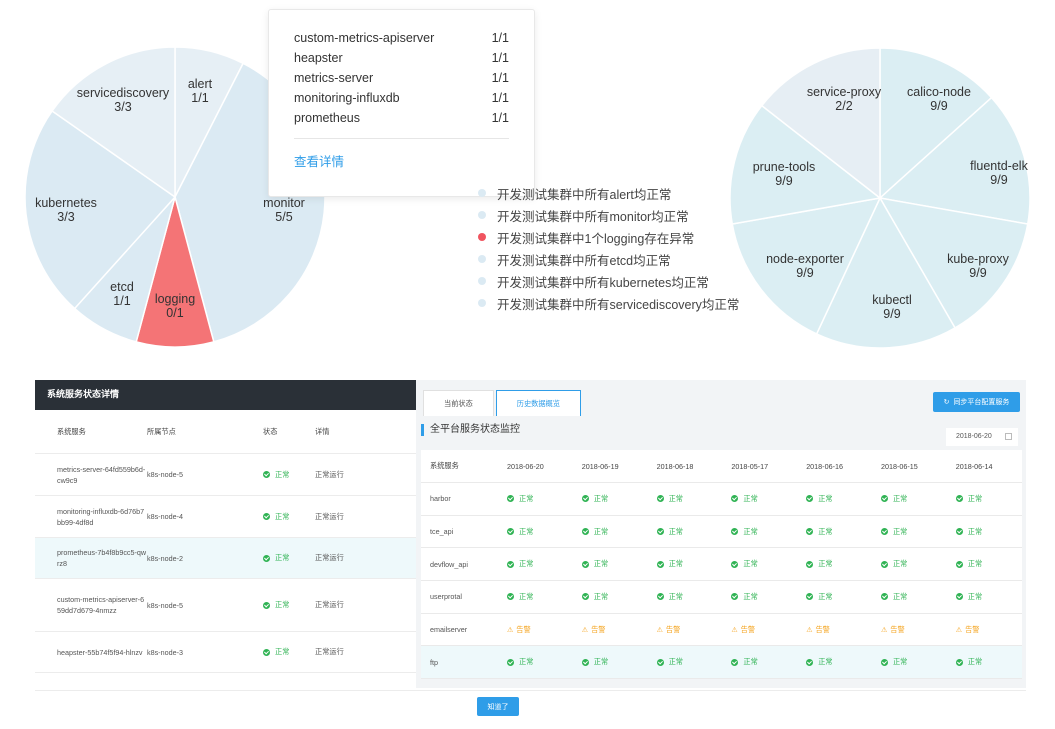 The height and width of the screenshot is (729, 1055). What do you see at coordinates (974, 466) in the screenshot?
I see `history-header-cell: 2018-06-14` at bounding box center [974, 466].